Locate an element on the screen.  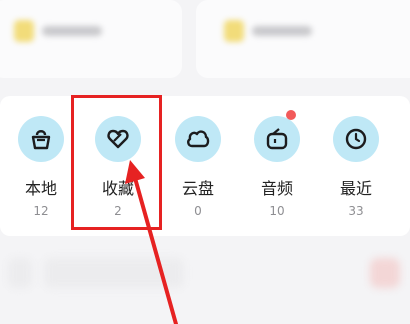
annotation-arrow is located at coordinates (151, 242).